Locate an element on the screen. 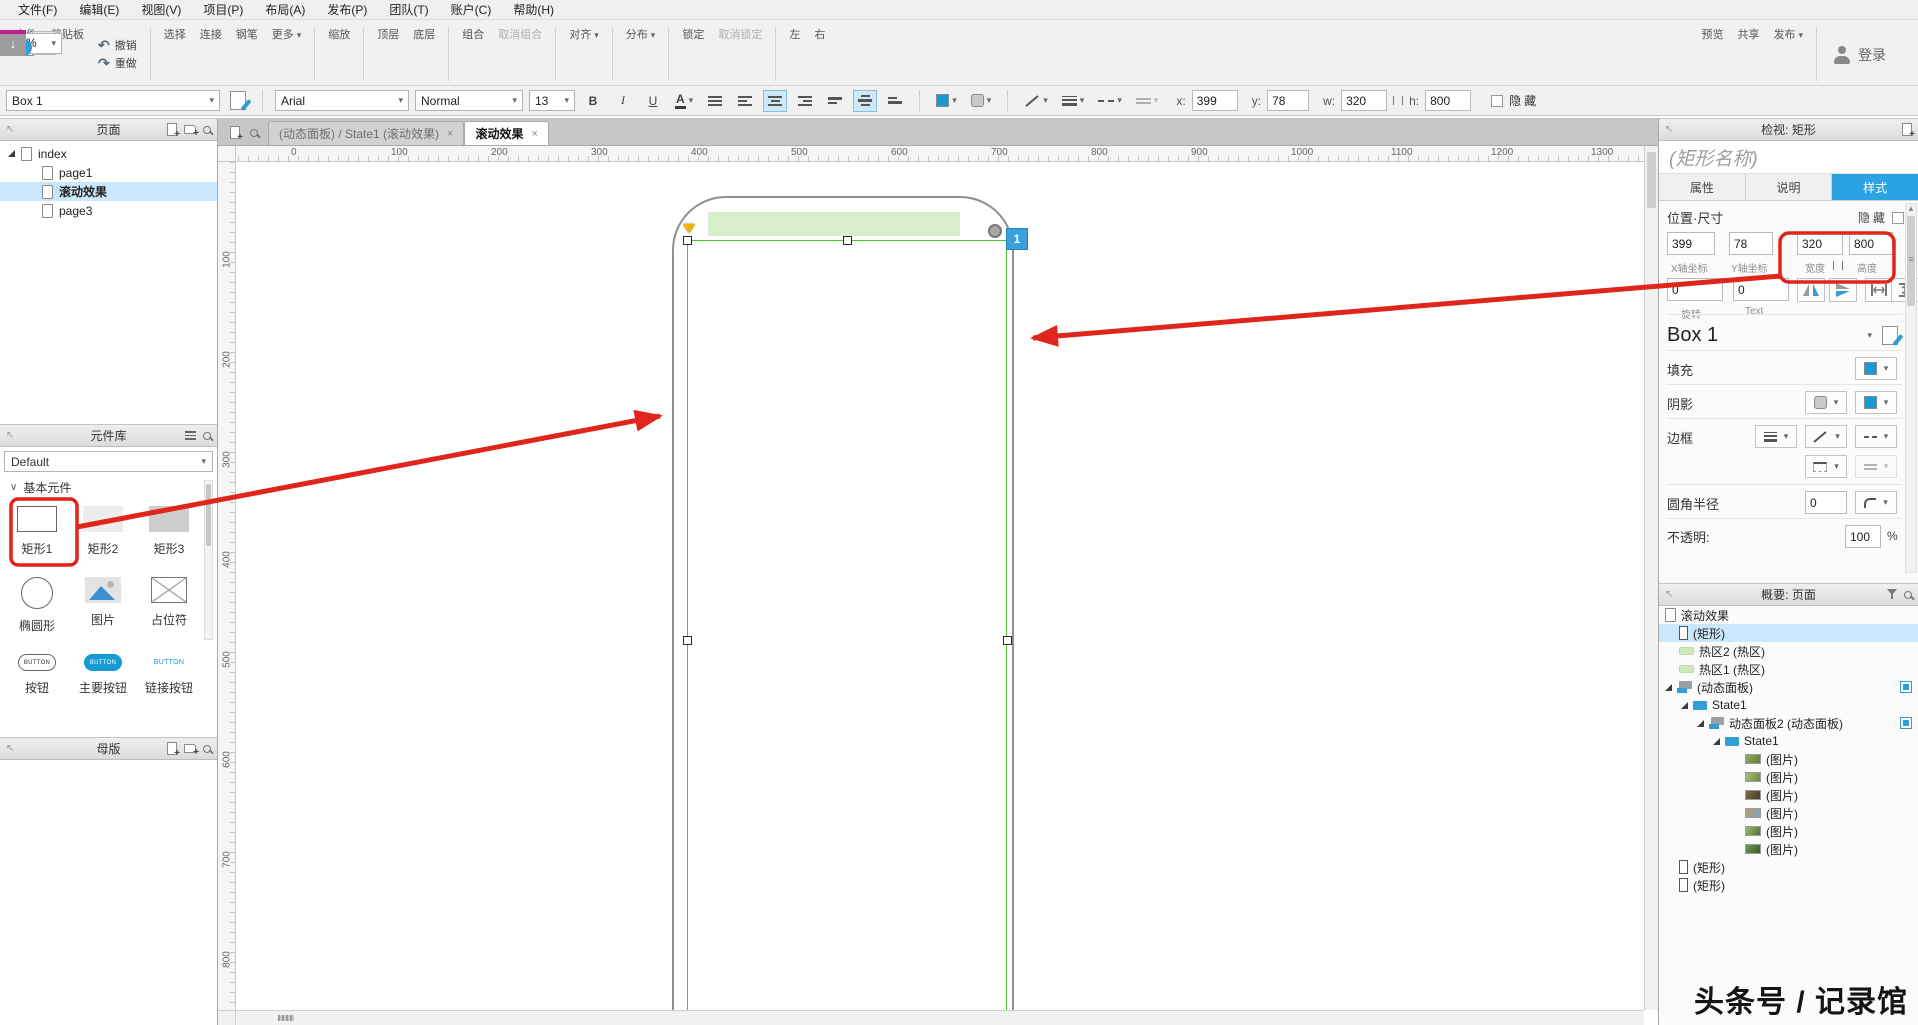 This screenshot has height=1025, width=1918. menu-view: 视图(V) is located at coordinates (161, 9).